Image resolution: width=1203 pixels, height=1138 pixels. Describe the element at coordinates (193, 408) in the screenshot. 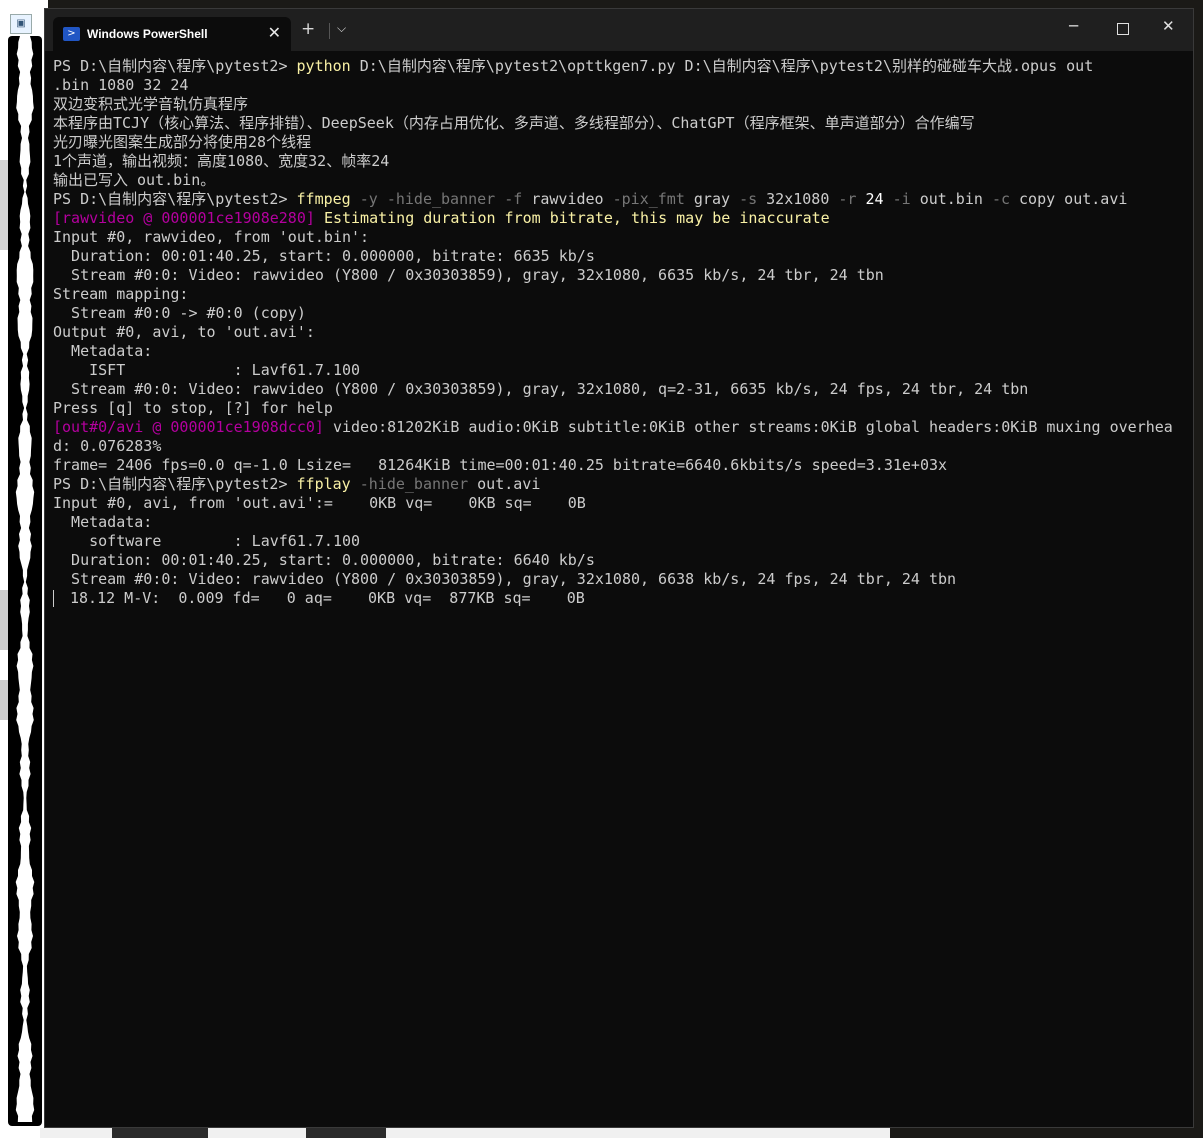

I see `terminal-text: Press [q] to stop, [?] for help` at that location.